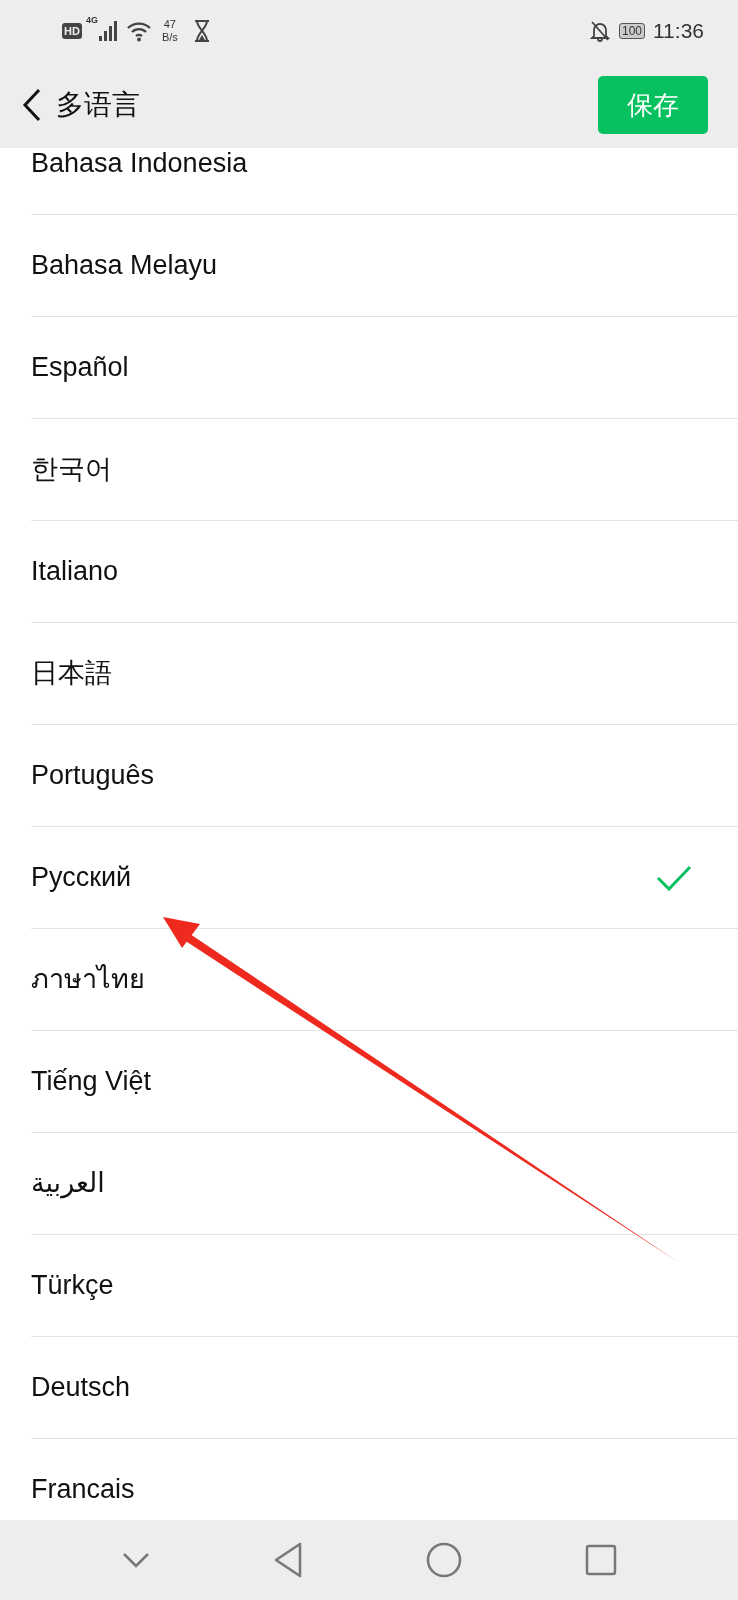 The image size is (738, 1600). I want to click on language-item: Português, so click(369, 775).